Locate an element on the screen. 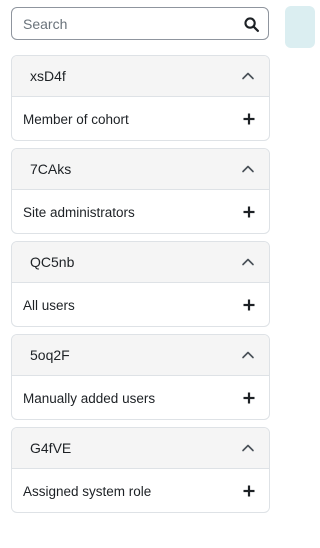  filter-item-label: Manually added users is located at coordinates (89, 398).